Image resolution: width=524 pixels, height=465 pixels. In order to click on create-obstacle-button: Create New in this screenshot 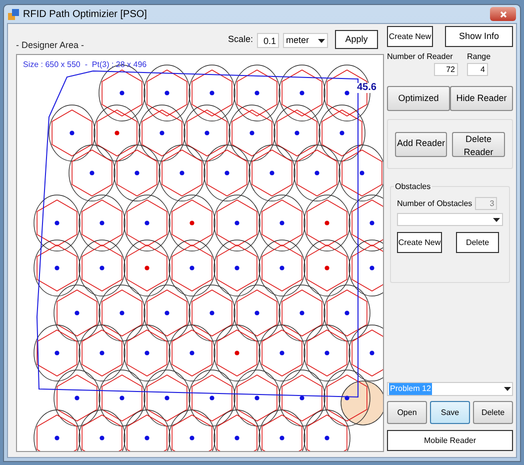, I will do `click(419, 242)`.